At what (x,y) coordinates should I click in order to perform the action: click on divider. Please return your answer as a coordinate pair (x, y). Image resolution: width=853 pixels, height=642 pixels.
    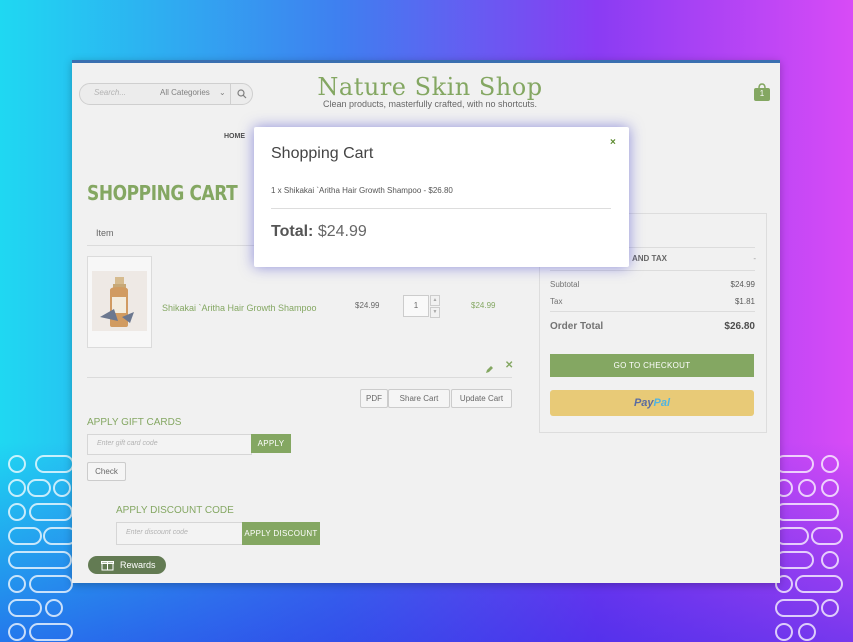
    Looking at the image, I should click on (441, 208).